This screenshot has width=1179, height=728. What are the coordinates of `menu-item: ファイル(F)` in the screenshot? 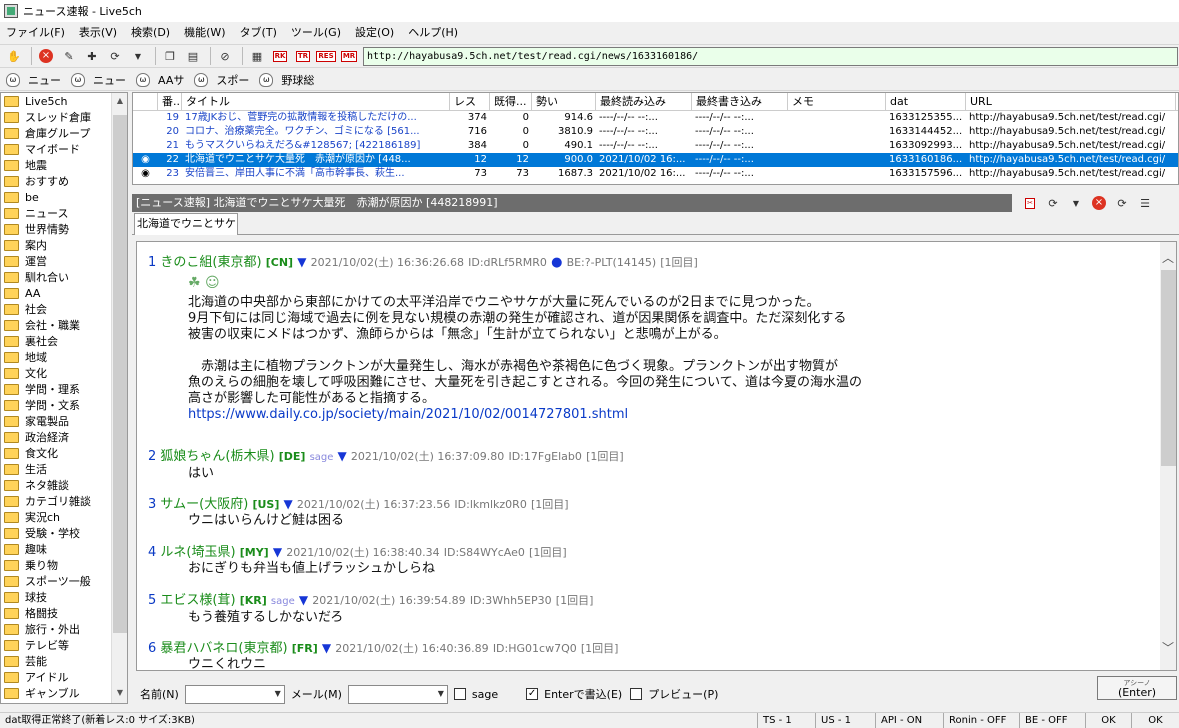 It's located at (35, 32).